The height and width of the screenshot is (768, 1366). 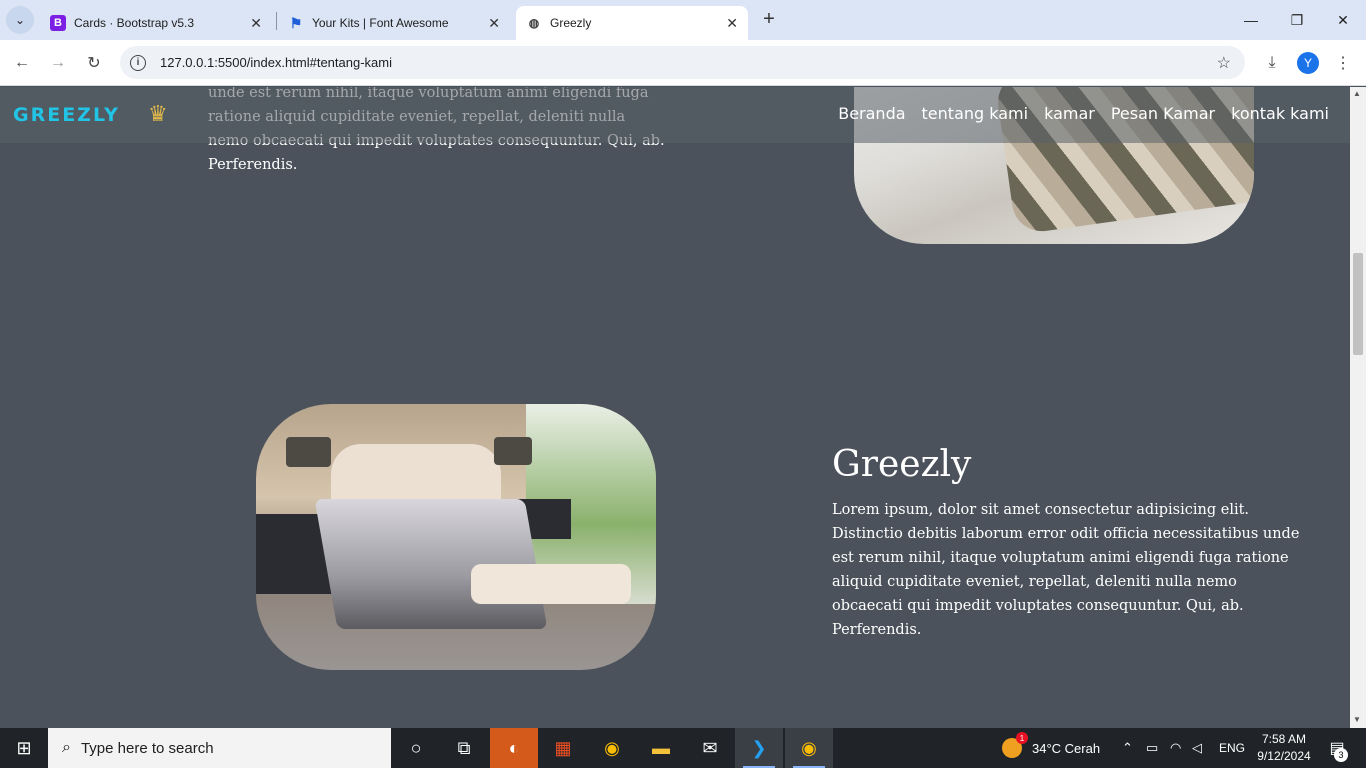 I want to click on tab-greezly: ◍ Greezly ✕, so click(x=632, y=23).